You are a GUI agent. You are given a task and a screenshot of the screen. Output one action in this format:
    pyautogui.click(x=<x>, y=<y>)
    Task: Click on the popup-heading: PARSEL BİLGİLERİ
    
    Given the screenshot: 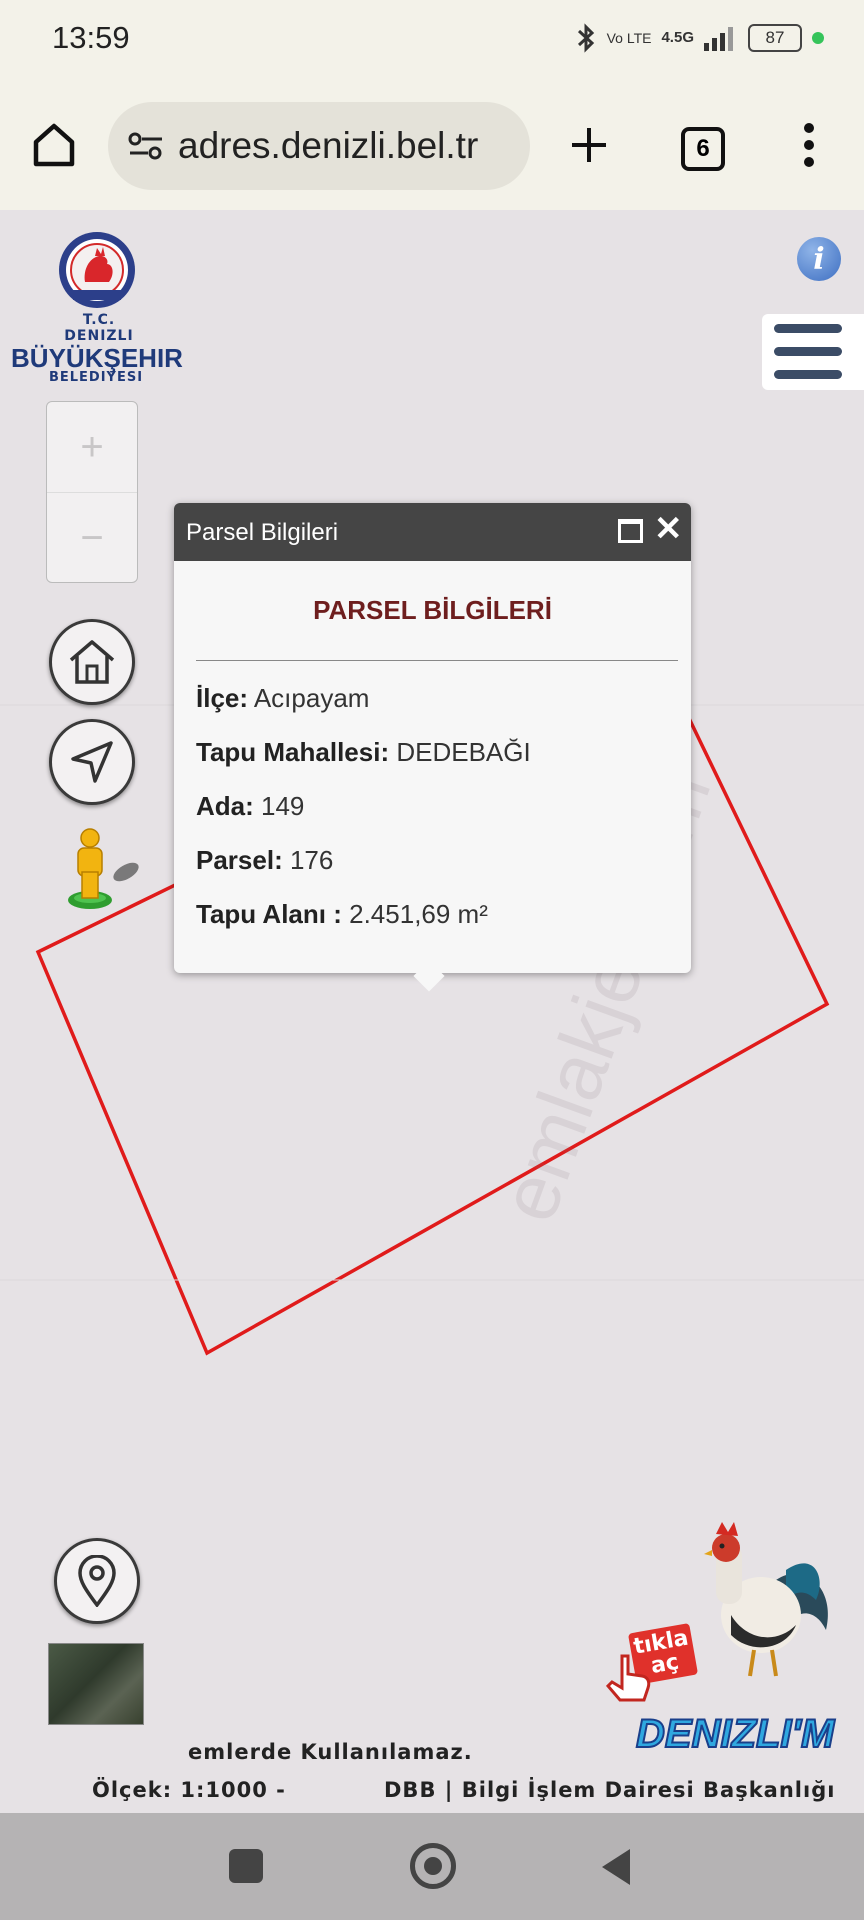 What is the action you would take?
    pyautogui.click(x=432, y=610)
    